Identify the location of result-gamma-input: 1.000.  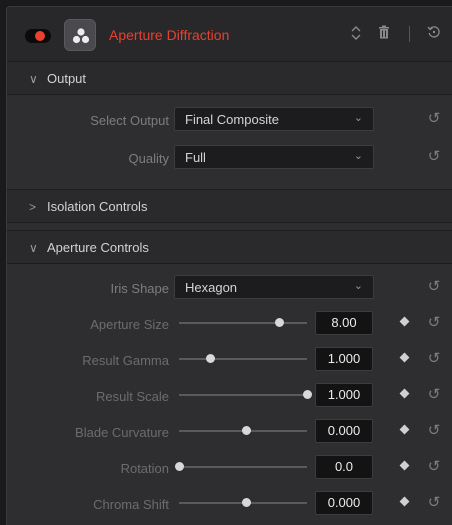
(344, 359).